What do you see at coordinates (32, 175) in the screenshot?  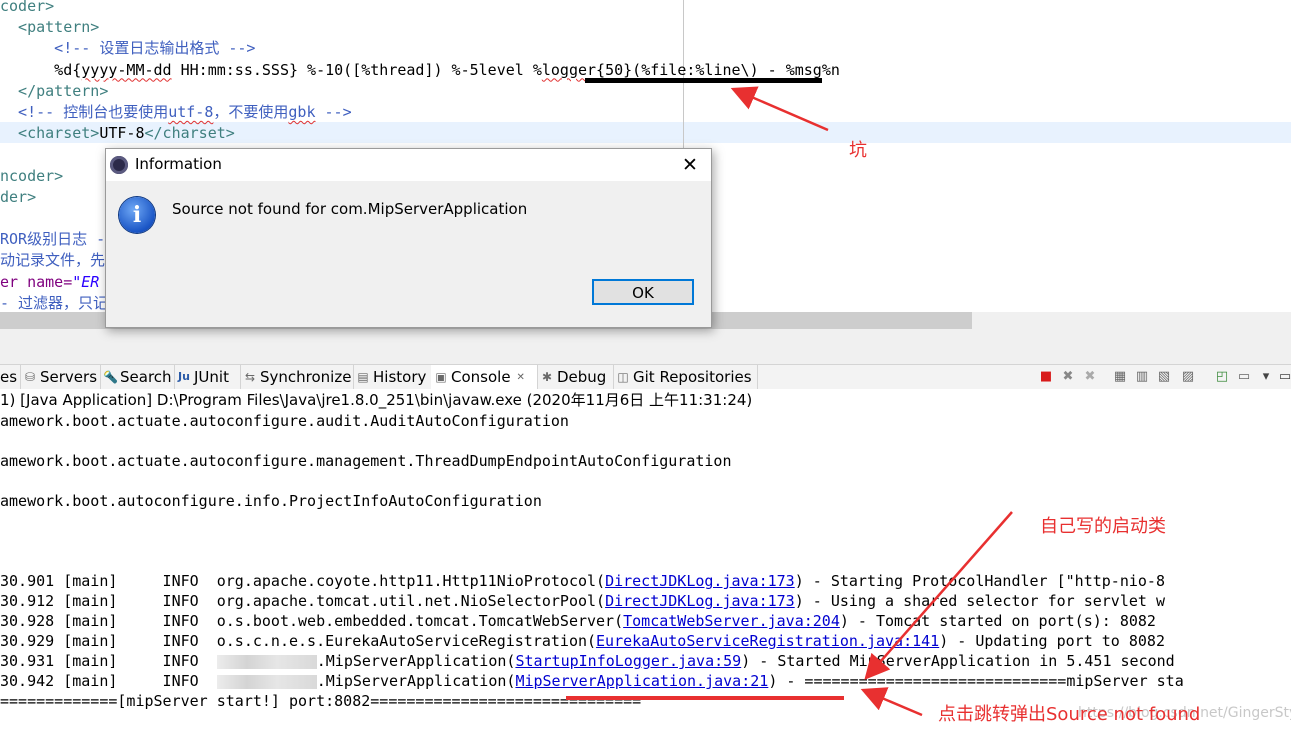 I see `code-token: ncoder>` at bounding box center [32, 175].